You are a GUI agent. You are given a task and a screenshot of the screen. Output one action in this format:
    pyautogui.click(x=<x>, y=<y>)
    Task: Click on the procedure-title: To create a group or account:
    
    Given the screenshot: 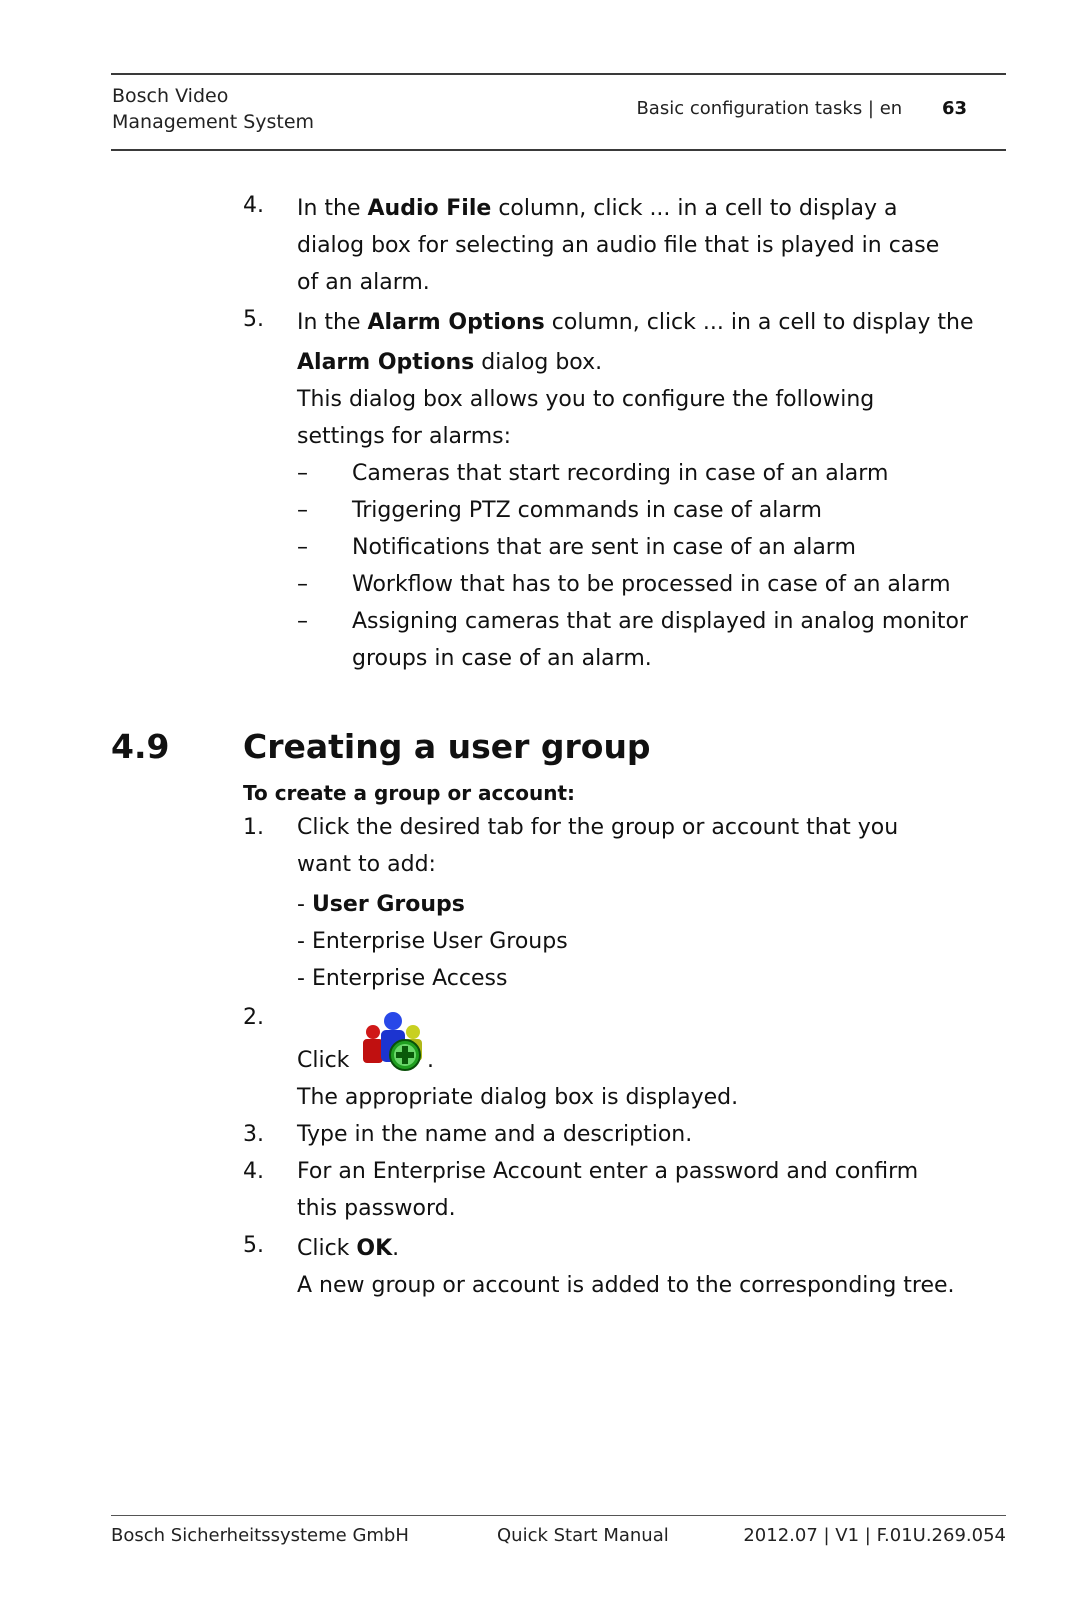 What is the action you would take?
    pyautogui.click(x=409, y=793)
    